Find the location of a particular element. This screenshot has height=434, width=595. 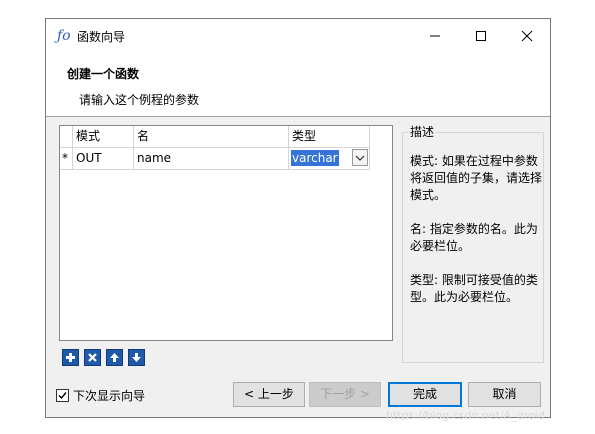

function-icon: ƒo is located at coordinates (64, 36).